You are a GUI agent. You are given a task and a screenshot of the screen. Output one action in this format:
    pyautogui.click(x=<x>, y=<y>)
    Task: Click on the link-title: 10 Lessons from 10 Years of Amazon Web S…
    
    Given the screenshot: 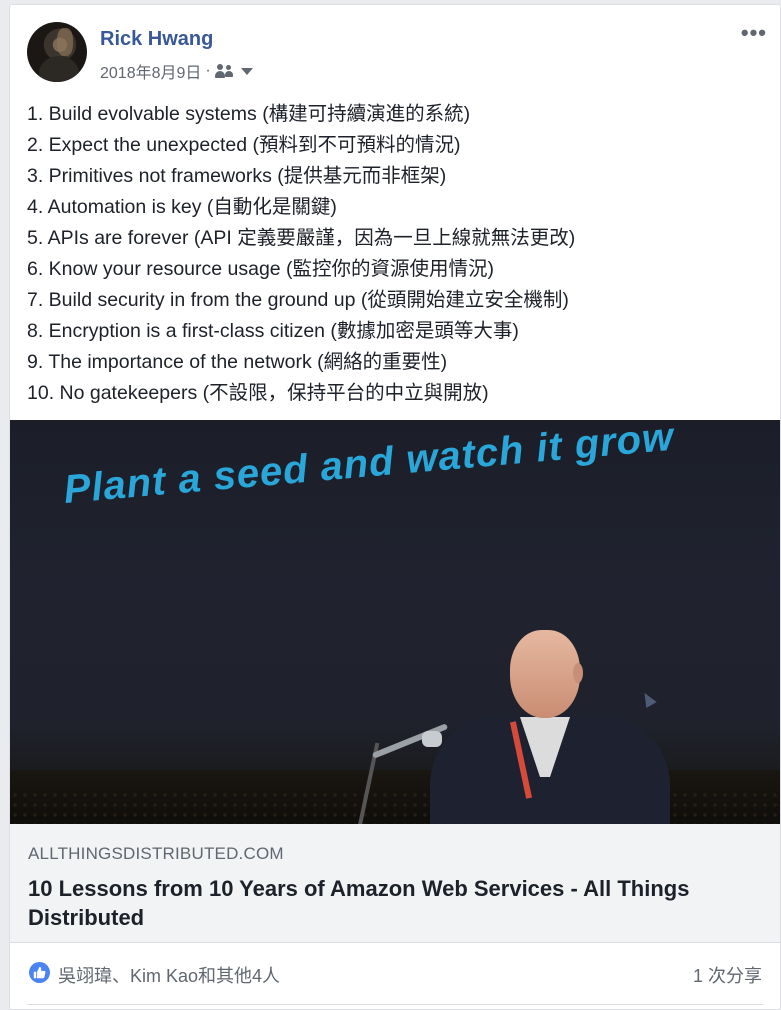 What is the action you would take?
    pyautogui.click(x=393, y=903)
    